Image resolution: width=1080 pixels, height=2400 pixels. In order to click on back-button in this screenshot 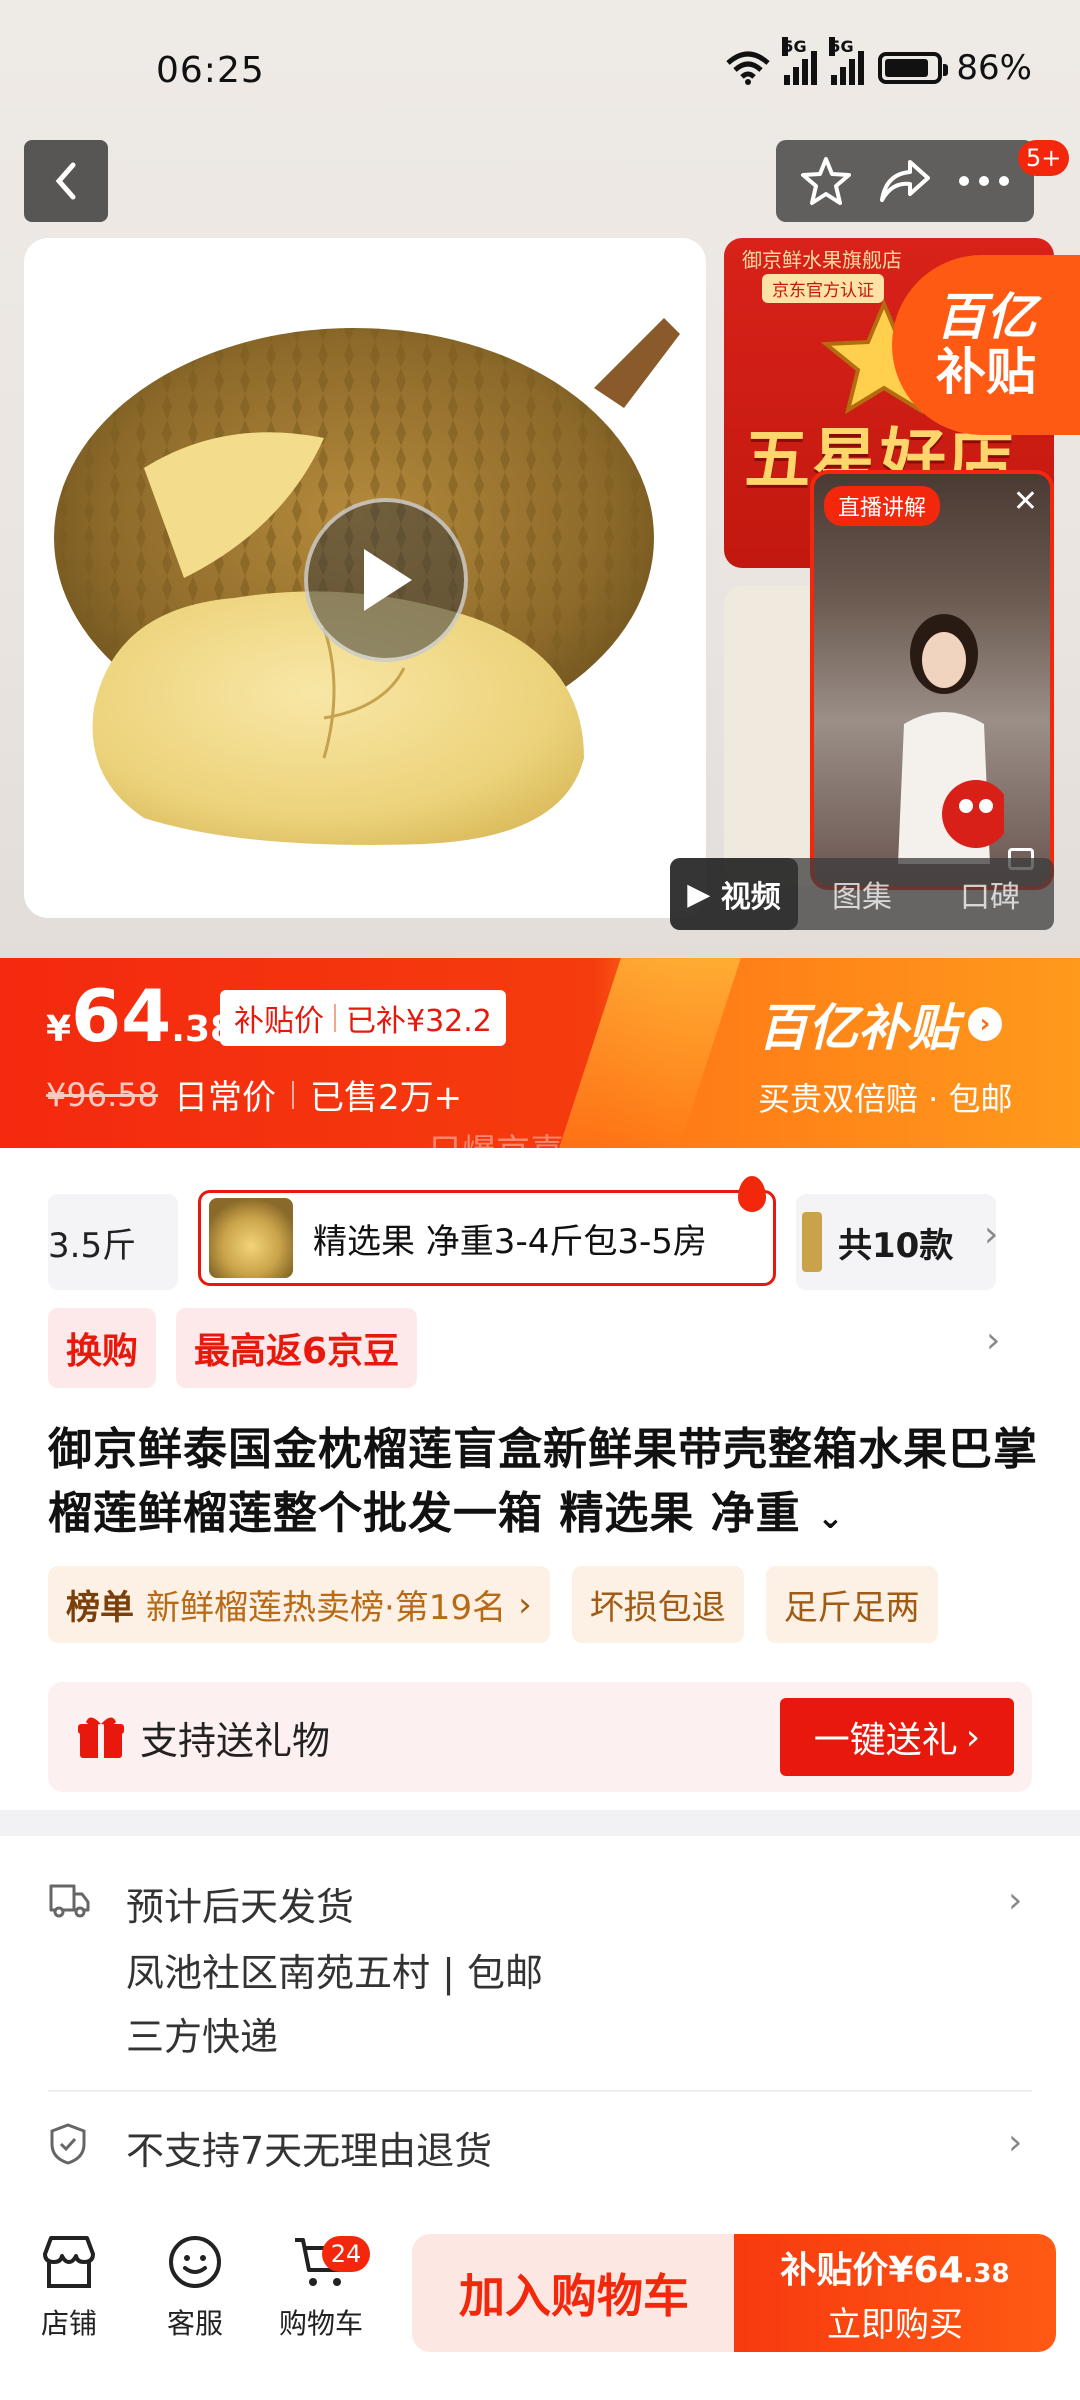, I will do `click(66, 181)`.